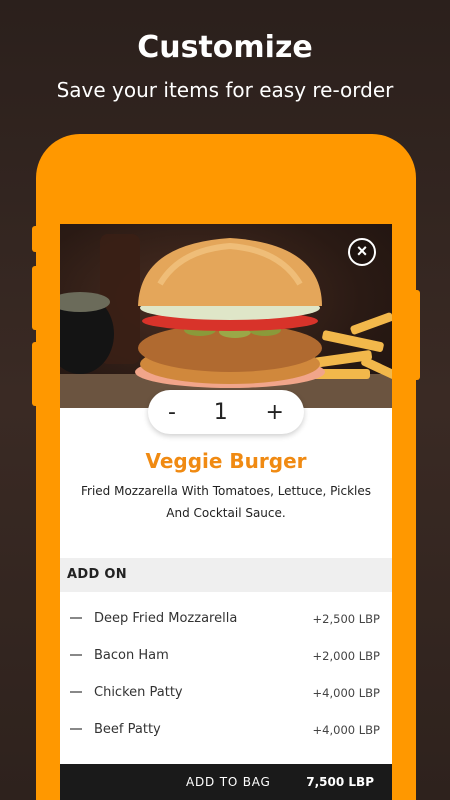 The image size is (450, 800). What do you see at coordinates (131, 655) in the screenshot?
I see `addon-name: Bacon Ham` at bounding box center [131, 655].